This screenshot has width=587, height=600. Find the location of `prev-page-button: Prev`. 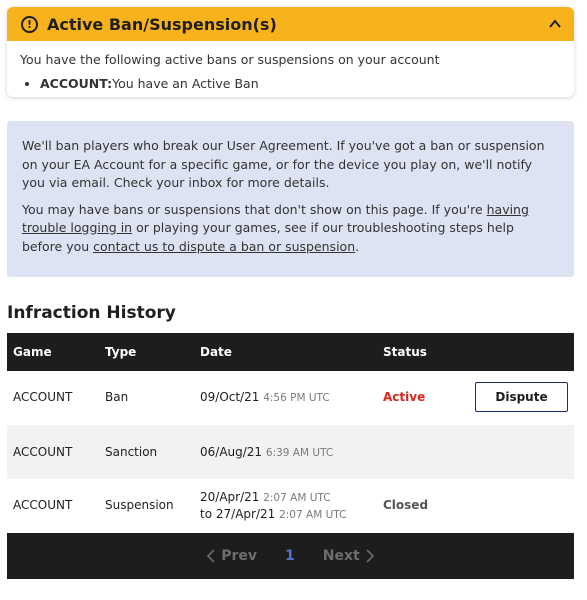

prev-page-button: Prev is located at coordinates (232, 556).